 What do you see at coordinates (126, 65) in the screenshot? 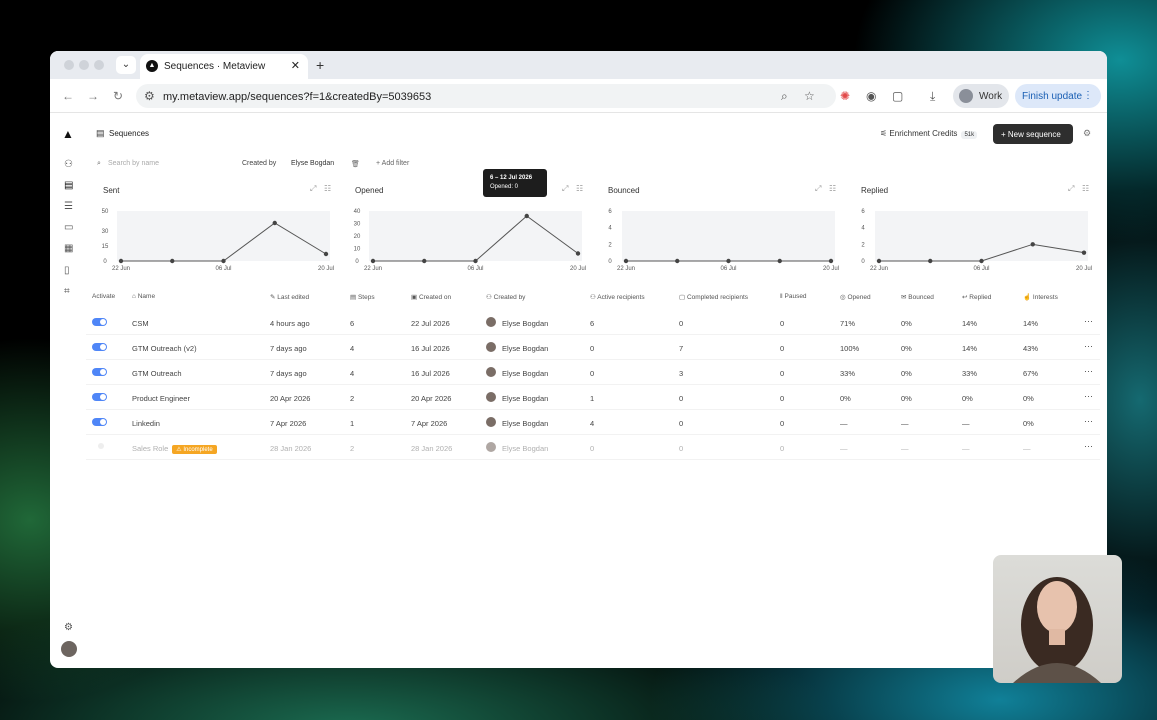
I see `tab-list-chevron-icon: ⌄` at bounding box center [126, 65].